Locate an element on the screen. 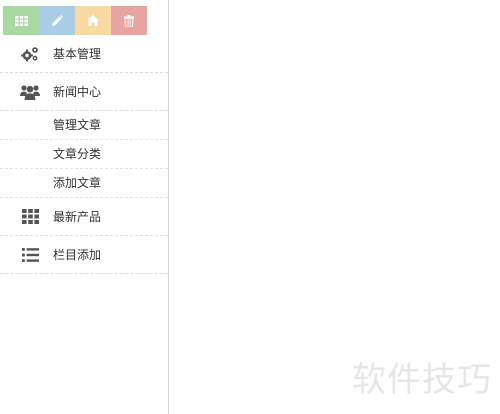  sidebar-shortcuts is located at coordinates (75, 20).